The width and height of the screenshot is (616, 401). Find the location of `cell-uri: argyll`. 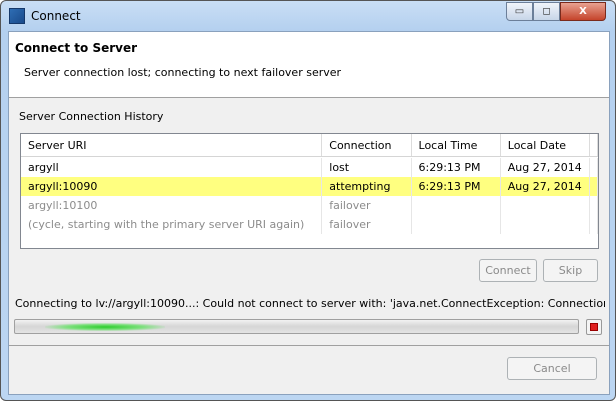

cell-uri: argyll is located at coordinates (172, 167).